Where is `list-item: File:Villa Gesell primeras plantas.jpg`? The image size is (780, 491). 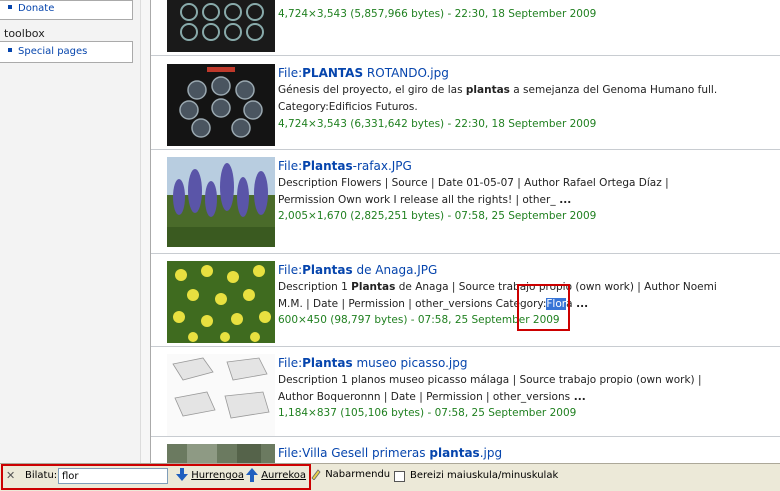 list-item: File:Villa Gesell primeras plantas.jpg is located at coordinates (465, 449).